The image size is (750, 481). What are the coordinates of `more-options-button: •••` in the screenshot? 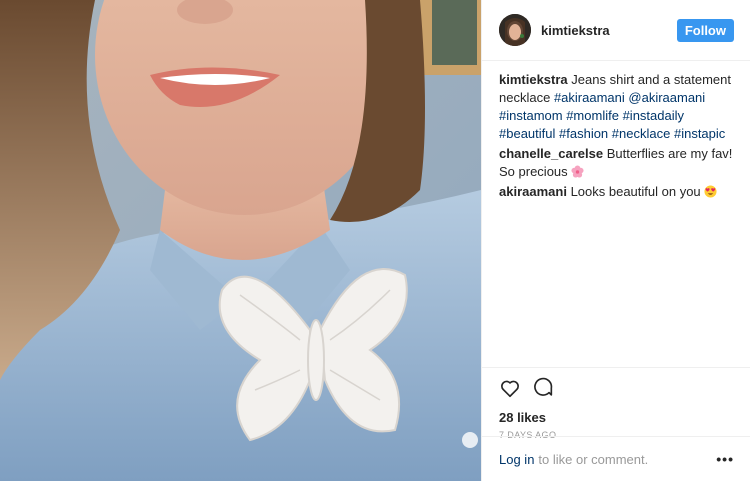 It's located at (725, 459).